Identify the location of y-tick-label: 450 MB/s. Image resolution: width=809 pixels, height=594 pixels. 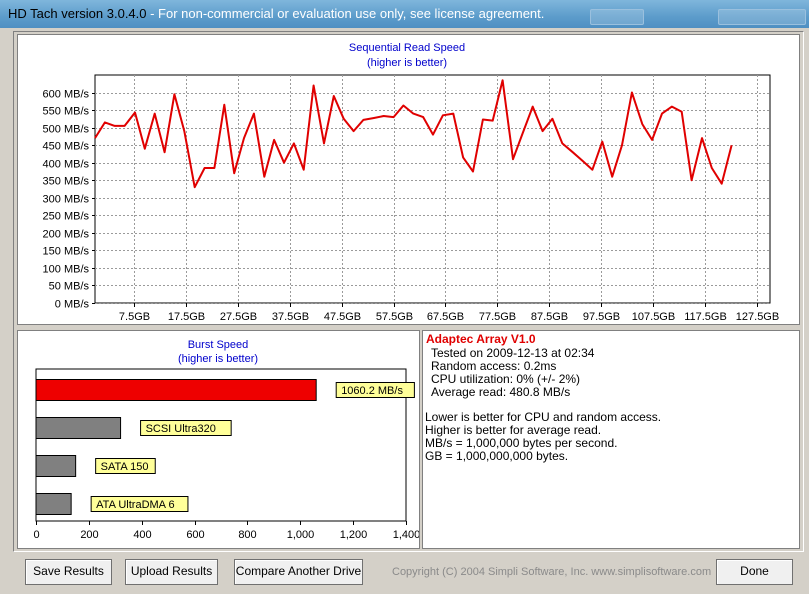
(66, 147).